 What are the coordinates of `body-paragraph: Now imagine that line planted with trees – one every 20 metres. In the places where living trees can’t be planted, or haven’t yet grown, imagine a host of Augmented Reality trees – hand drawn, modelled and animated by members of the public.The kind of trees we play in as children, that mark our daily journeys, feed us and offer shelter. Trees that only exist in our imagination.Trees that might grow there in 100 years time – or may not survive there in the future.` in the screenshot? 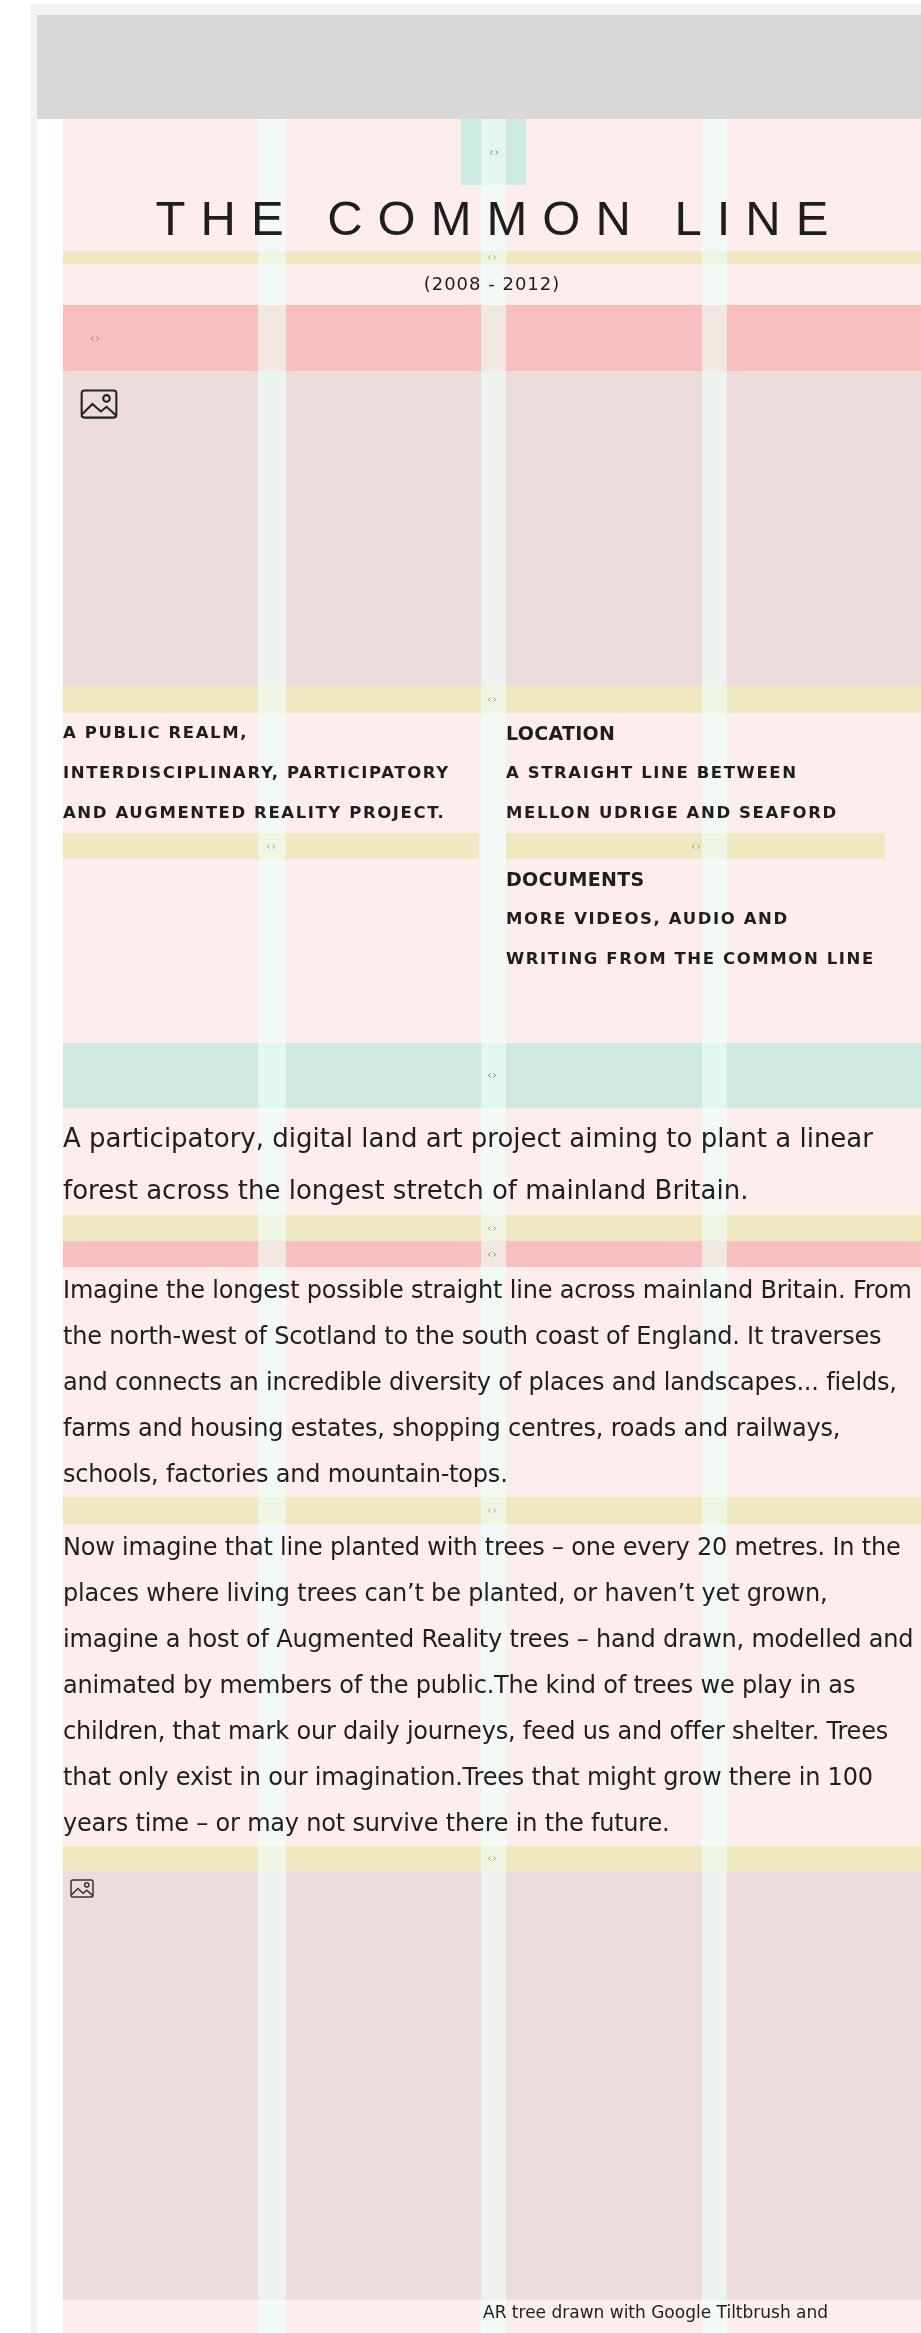 It's located at (489, 1685).